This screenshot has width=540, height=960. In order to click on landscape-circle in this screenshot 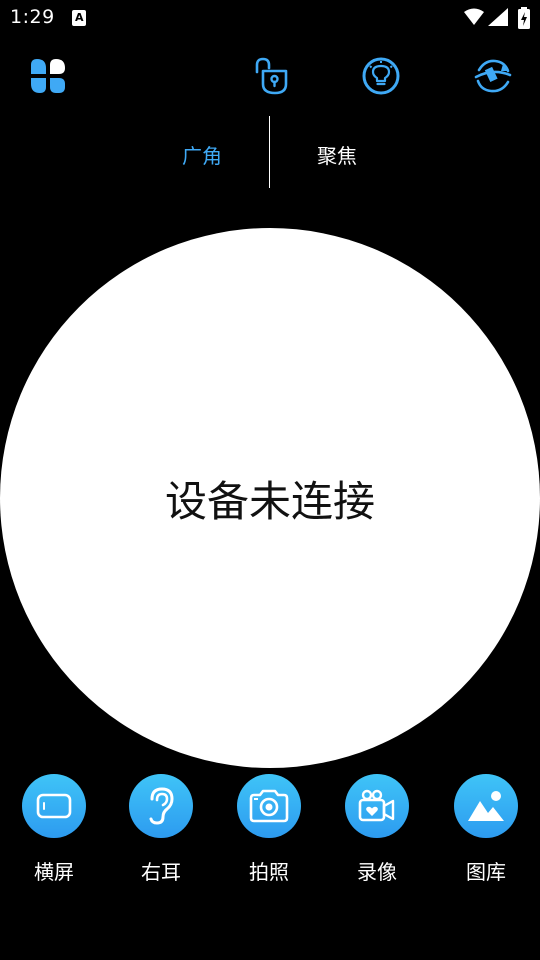, I will do `click(54, 806)`.